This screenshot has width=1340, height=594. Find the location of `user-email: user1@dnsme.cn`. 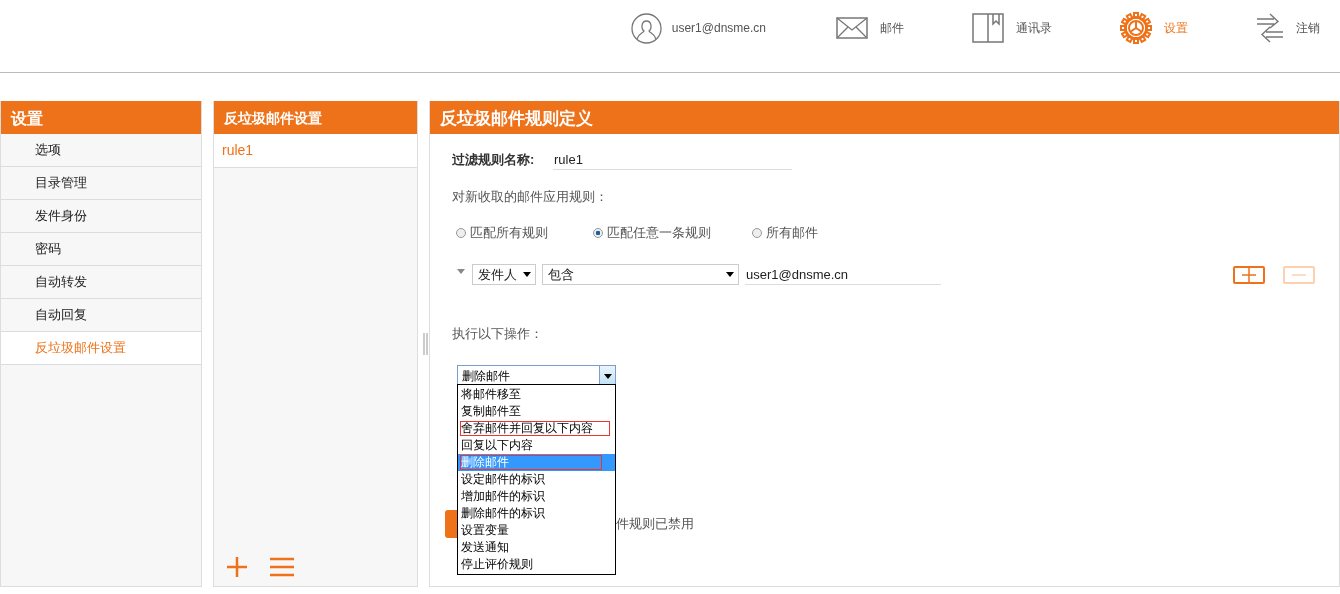

user-email: user1@dnsme.cn is located at coordinates (718, 28).